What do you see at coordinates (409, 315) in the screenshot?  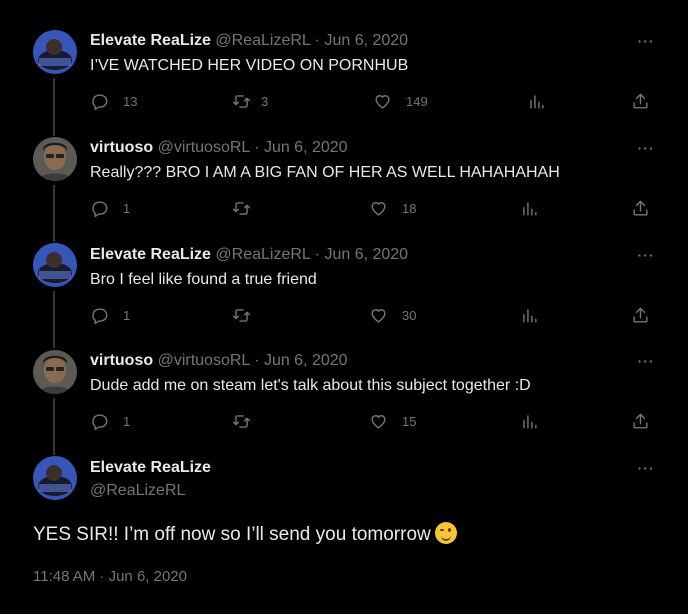 I see `like-count: 30` at bounding box center [409, 315].